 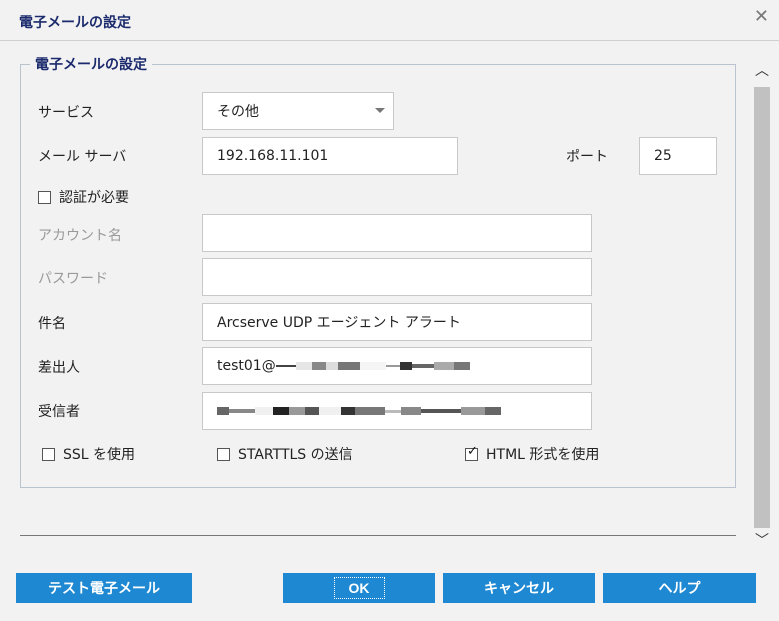 I want to click on dialog-title: 電子メールの設定, so click(x=75, y=23).